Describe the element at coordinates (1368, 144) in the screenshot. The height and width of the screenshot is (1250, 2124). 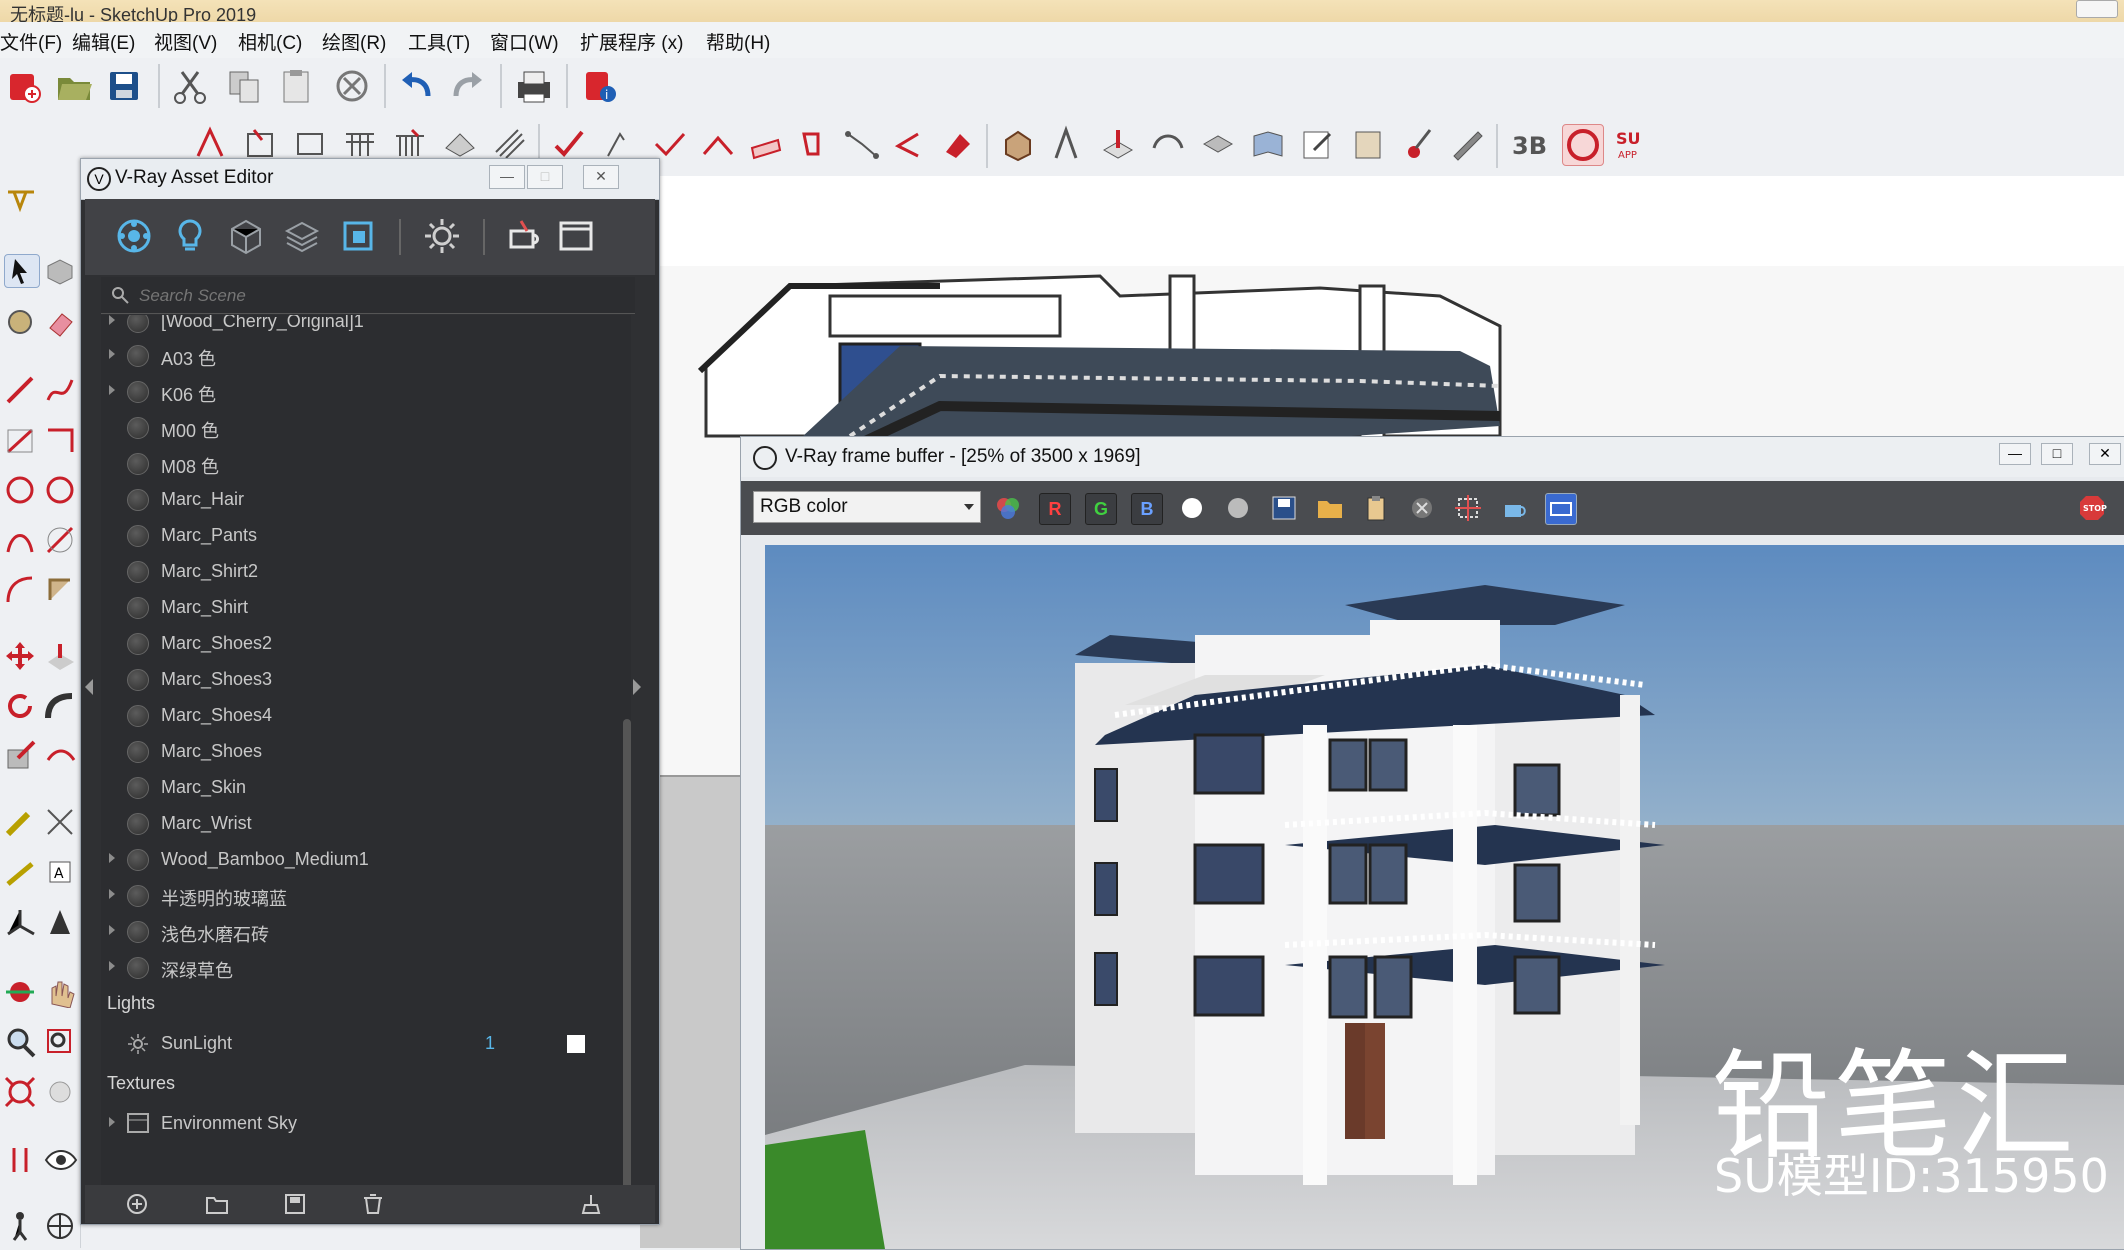
I see `su-wood-icon` at that location.